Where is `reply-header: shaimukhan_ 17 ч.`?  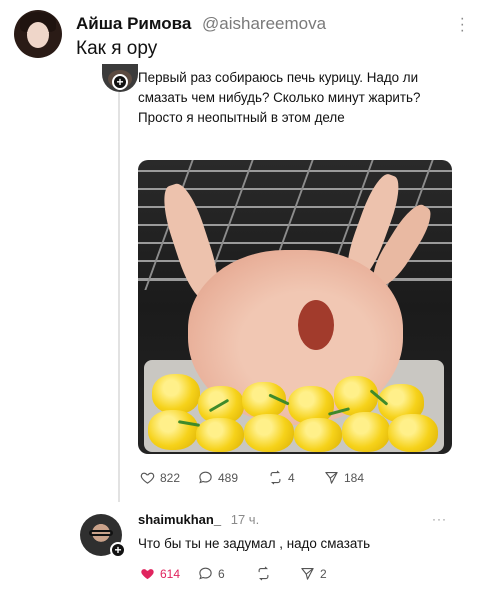
reply-header: shaimukhan_ 17 ч. is located at coordinates (198, 519).